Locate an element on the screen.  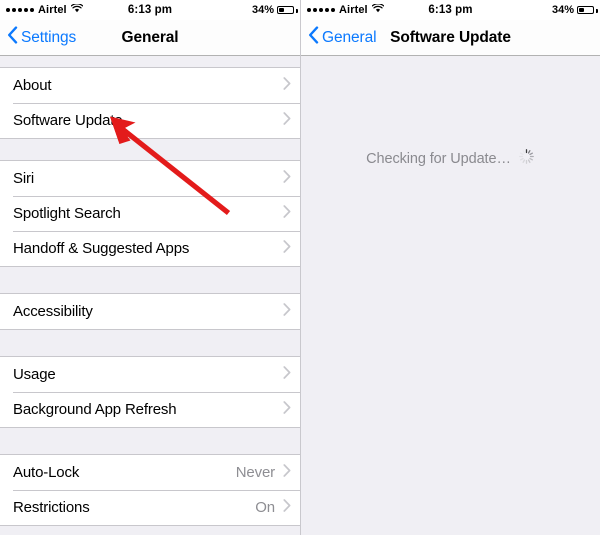
back-button-general: General is located at coordinates (339, 37).